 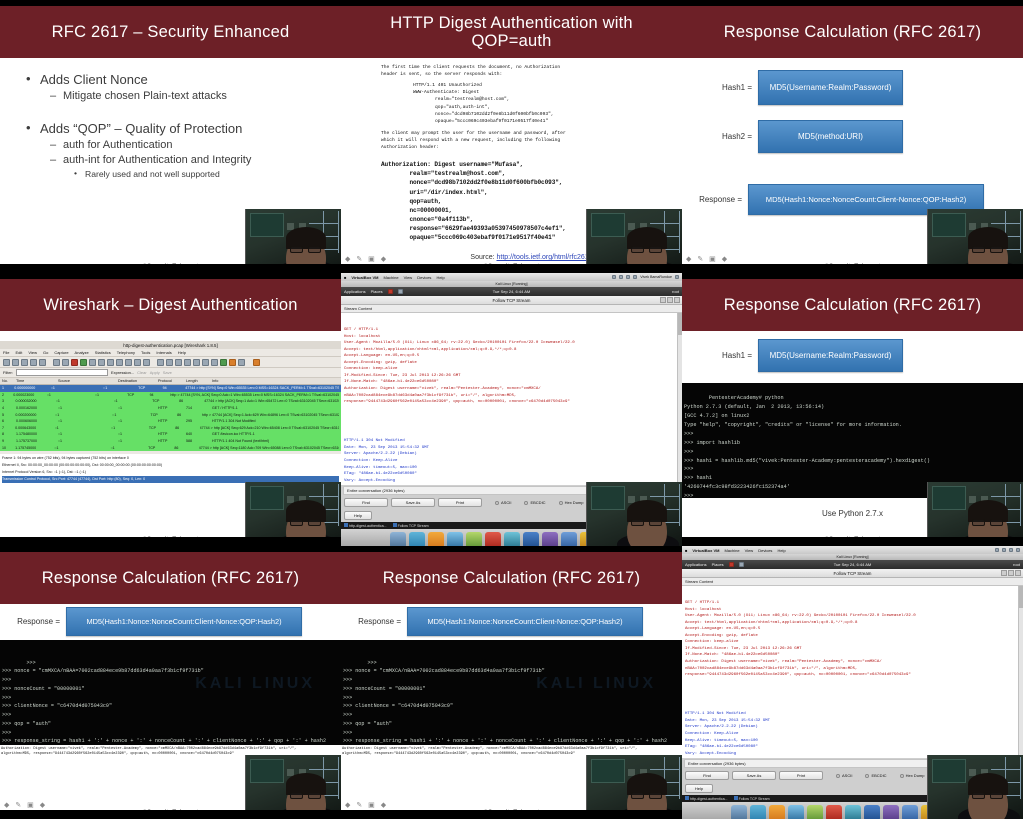 I want to click on dock-python-icon, so click(x=890, y=812).